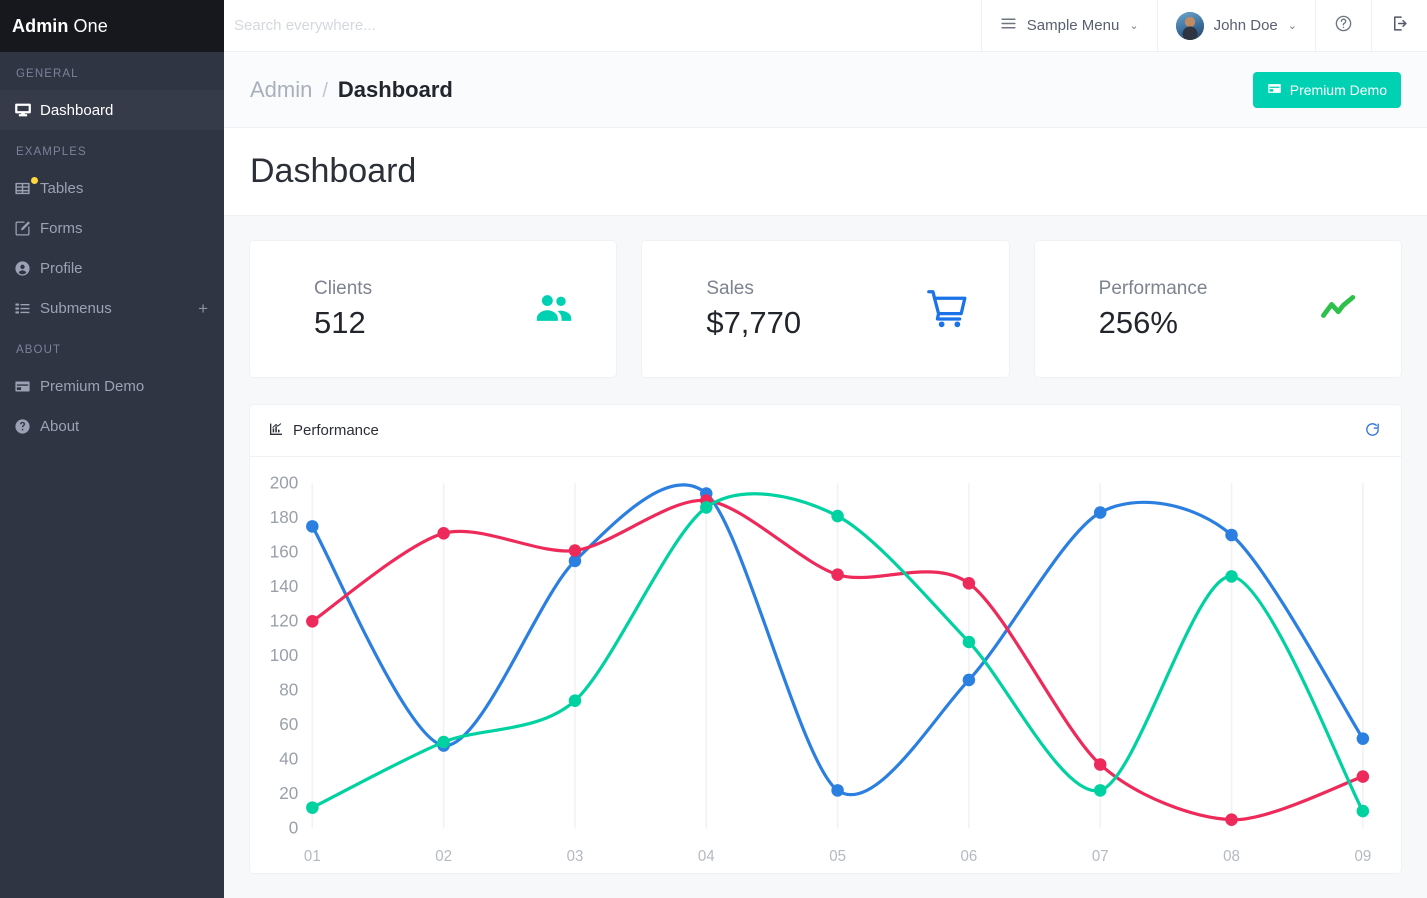 This screenshot has height=898, width=1427. I want to click on notification-dot, so click(34, 180).